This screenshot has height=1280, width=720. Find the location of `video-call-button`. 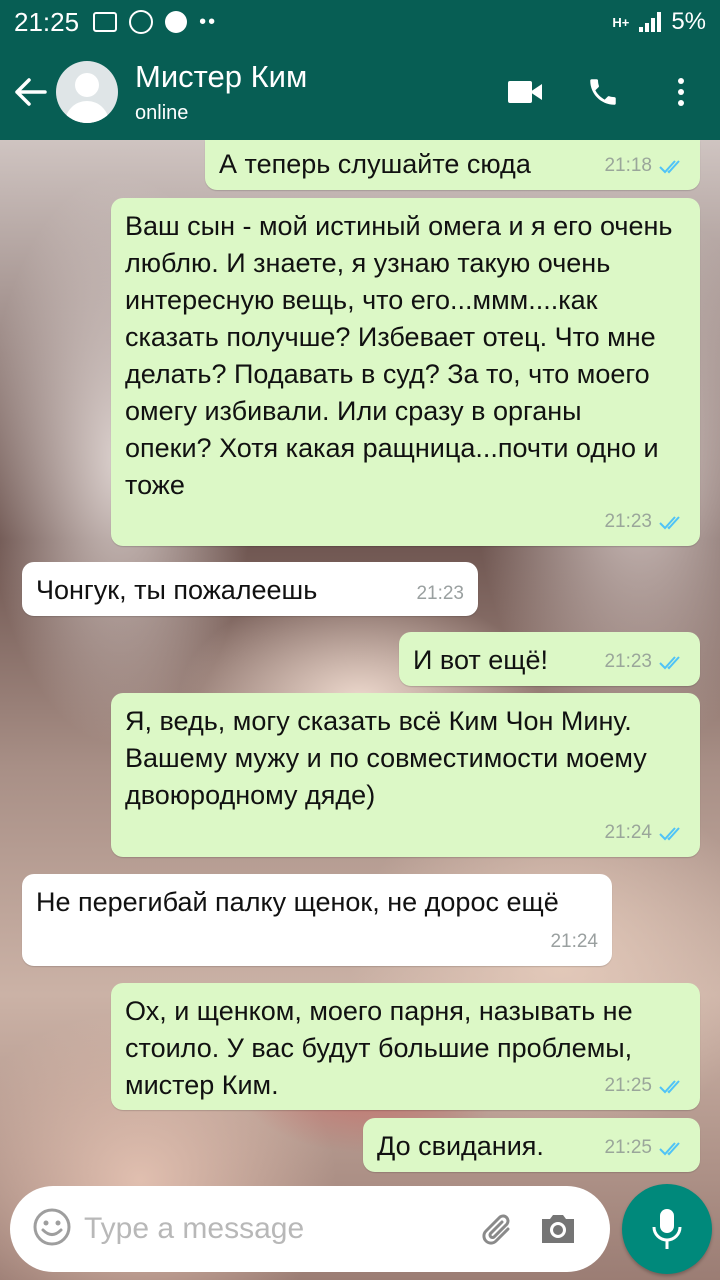

video-call-button is located at coordinates (525, 92).